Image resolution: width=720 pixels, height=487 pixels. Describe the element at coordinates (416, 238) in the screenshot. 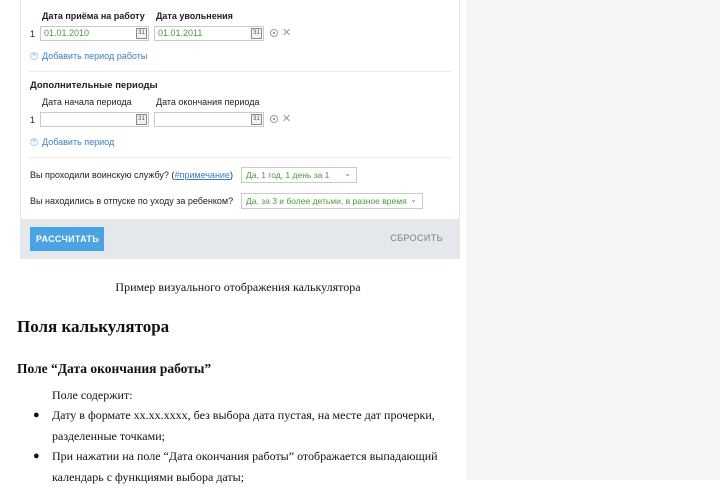

I see `reset-button: СБРОСИТЬ` at that location.